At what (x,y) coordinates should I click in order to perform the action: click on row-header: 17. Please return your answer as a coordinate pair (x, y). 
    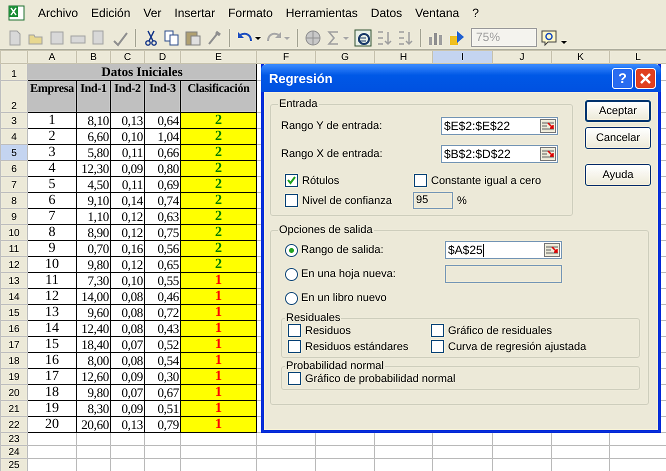
    Looking at the image, I should click on (14, 344).